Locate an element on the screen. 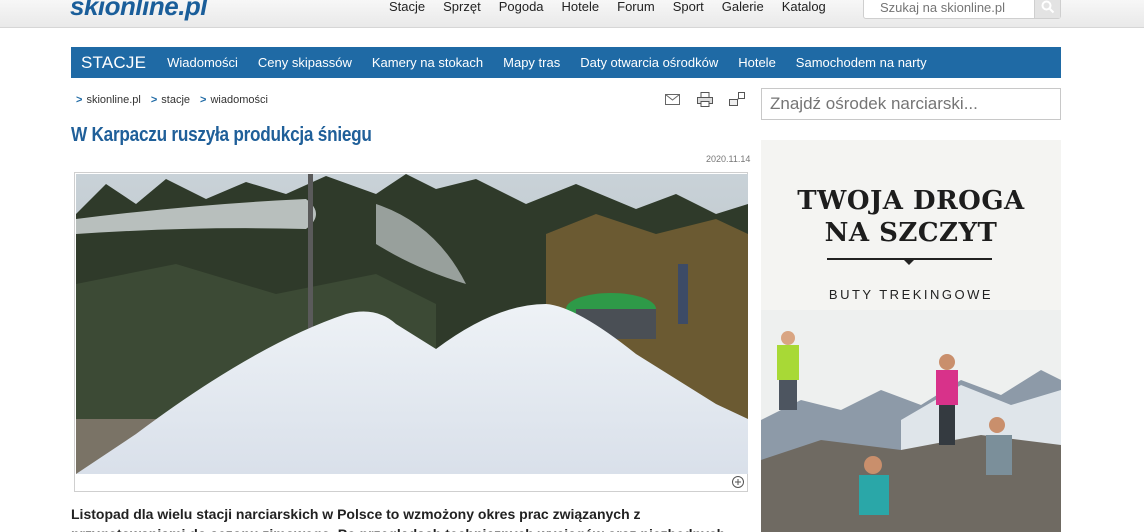  section-nav-samochodem: Samochodem na narty is located at coordinates (861, 62).